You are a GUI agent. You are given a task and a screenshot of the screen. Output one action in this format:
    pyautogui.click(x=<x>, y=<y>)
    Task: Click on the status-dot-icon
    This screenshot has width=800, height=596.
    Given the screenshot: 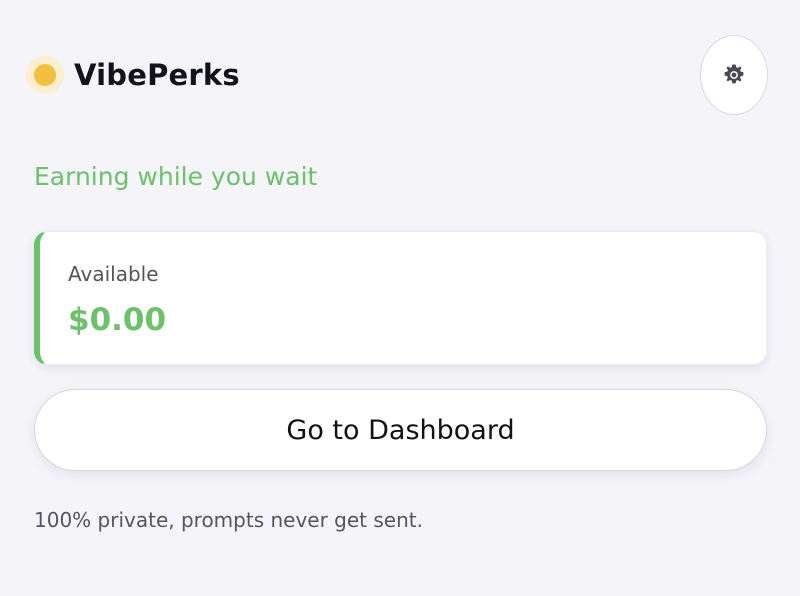 What is the action you would take?
    pyautogui.click(x=45, y=75)
    